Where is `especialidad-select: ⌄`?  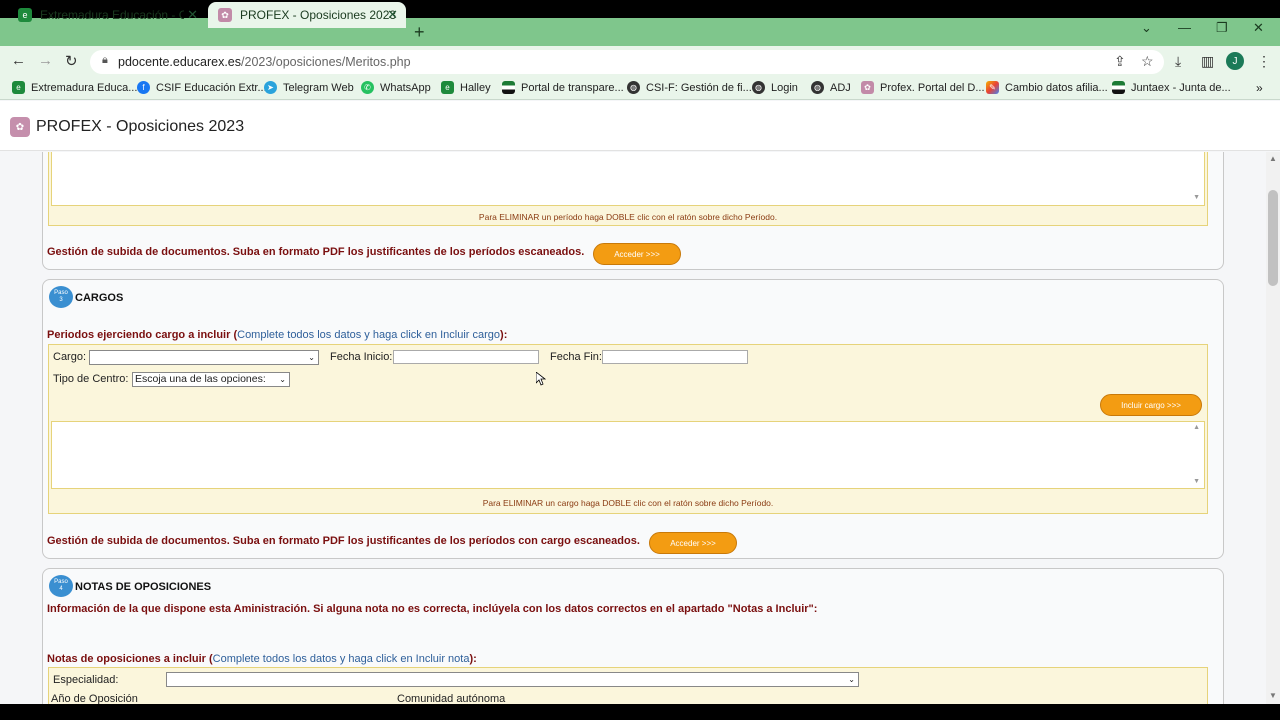
especialidad-select: ⌄ is located at coordinates (512, 679).